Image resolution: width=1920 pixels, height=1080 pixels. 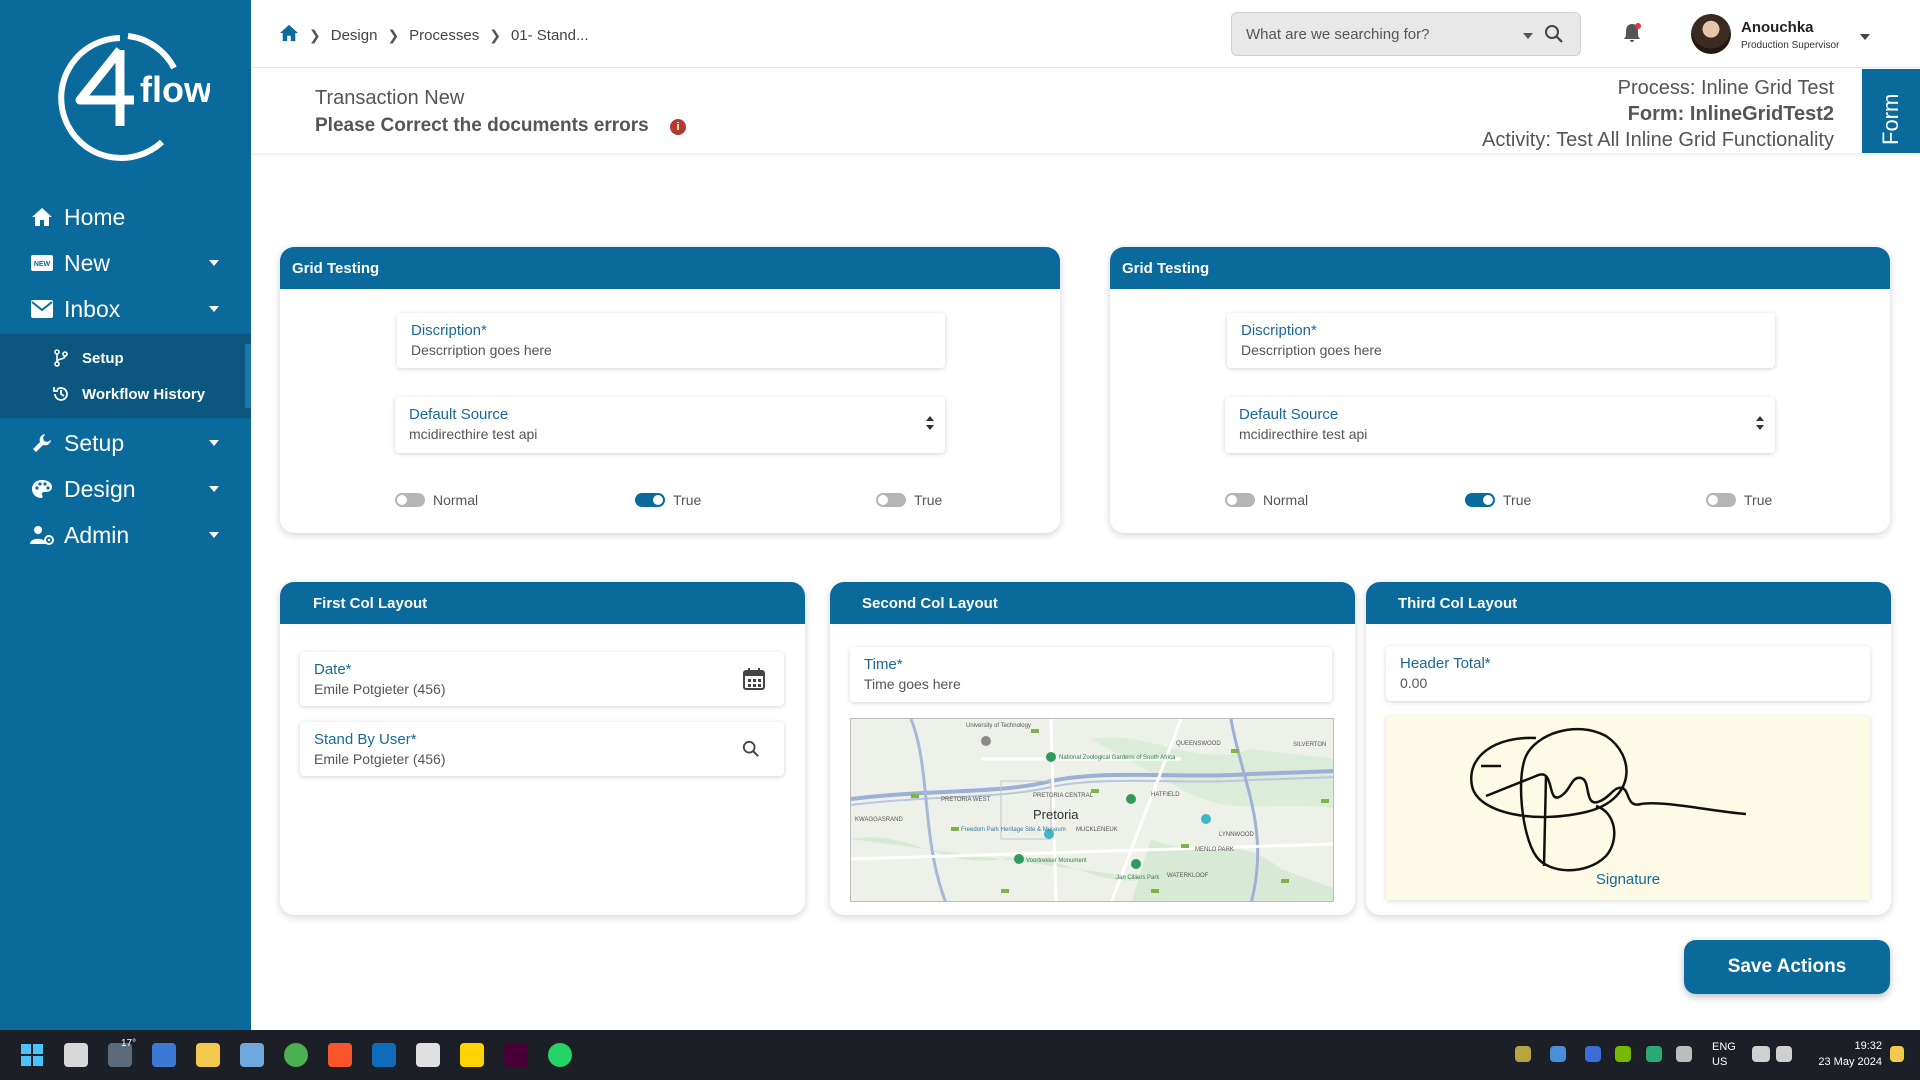 I want to click on adobe-xd-icon, so click(x=516, y=1055).